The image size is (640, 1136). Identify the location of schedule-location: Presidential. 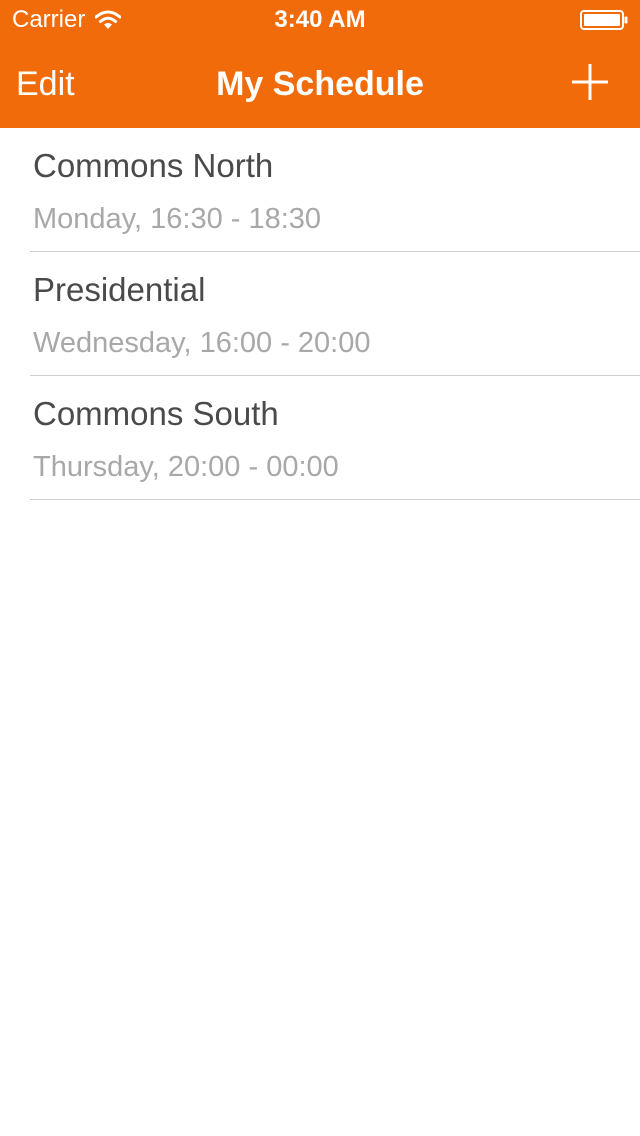
(119, 289).